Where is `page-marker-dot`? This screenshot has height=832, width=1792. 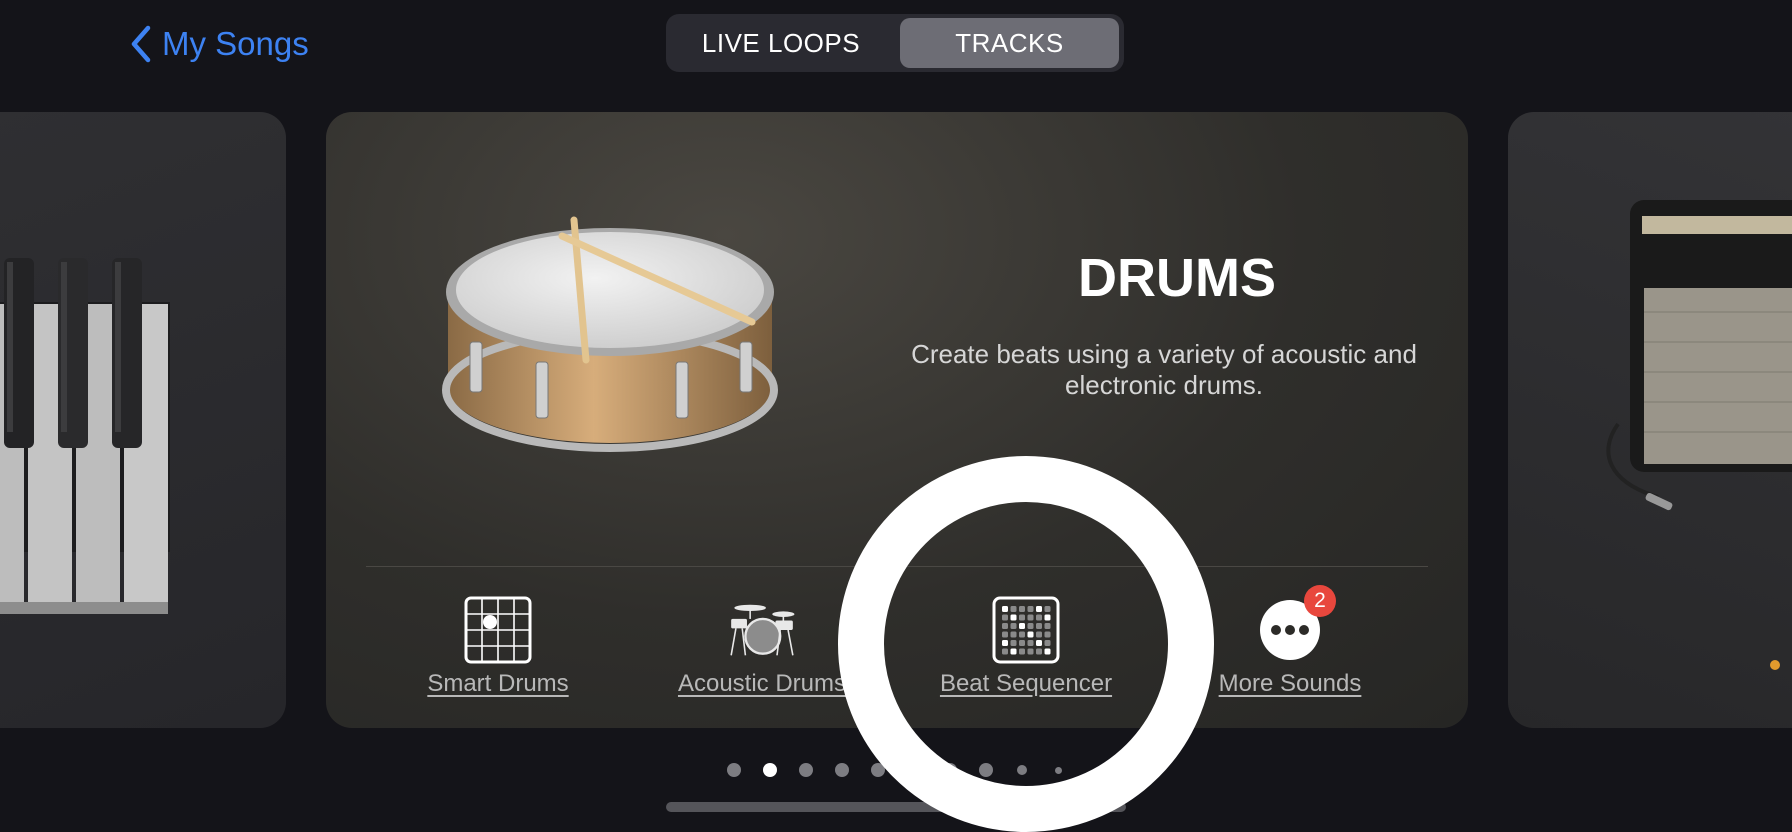
page-marker-dot is located at coordinates (1775, 665).